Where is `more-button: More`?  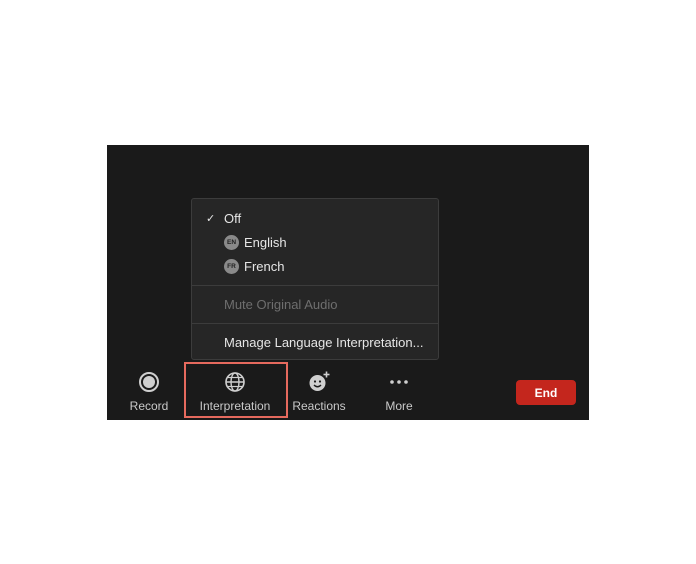 more-button: More is located at coordinates (399, 394).